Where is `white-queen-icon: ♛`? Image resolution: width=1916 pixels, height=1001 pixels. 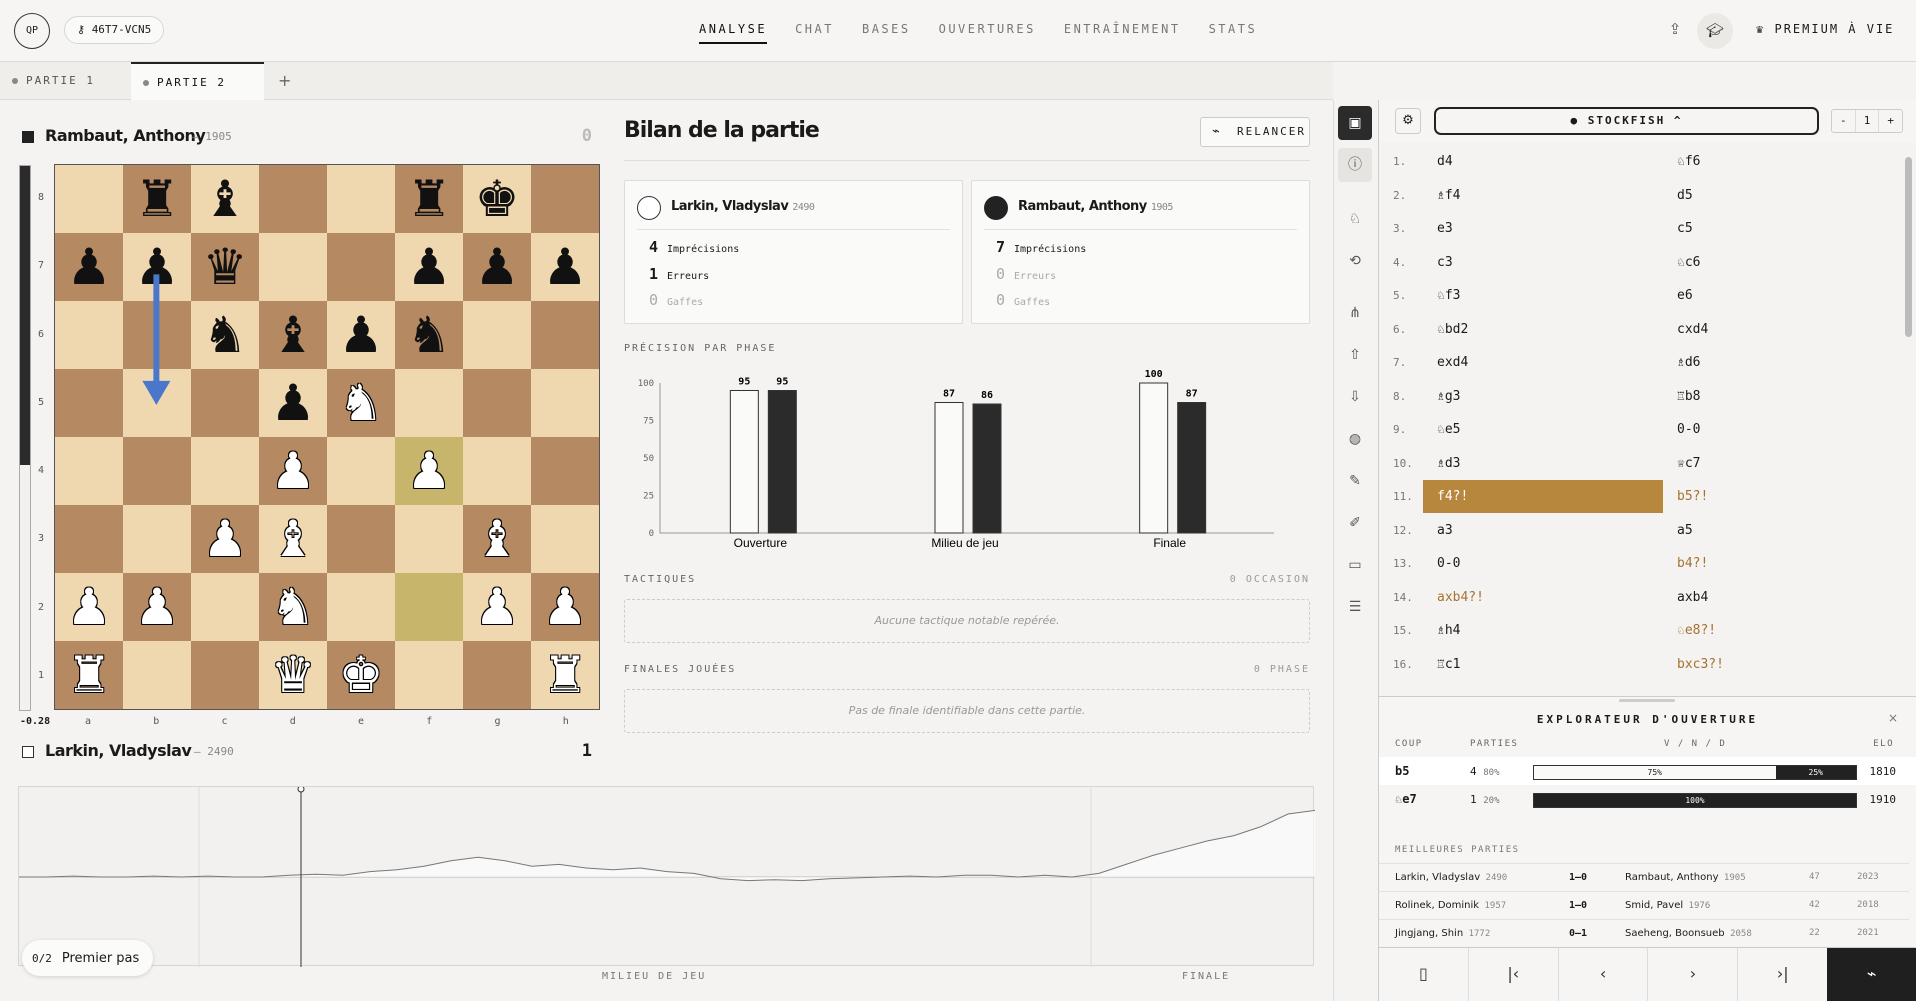
white-queen-icon: ♛ is located at coordinates (293, 675).